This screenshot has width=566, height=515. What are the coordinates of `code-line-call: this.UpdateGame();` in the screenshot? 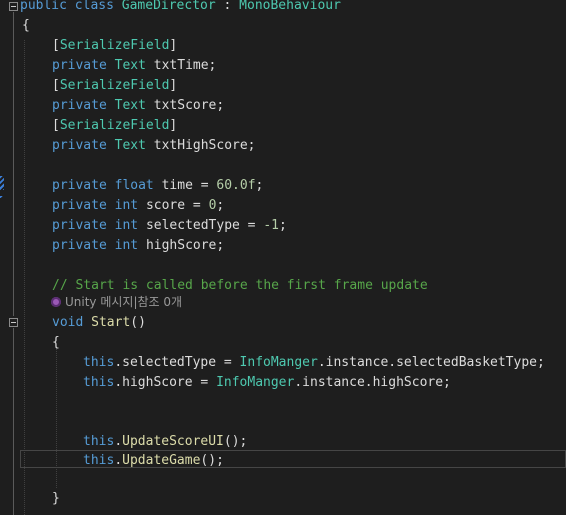 It's located at (153, 461).